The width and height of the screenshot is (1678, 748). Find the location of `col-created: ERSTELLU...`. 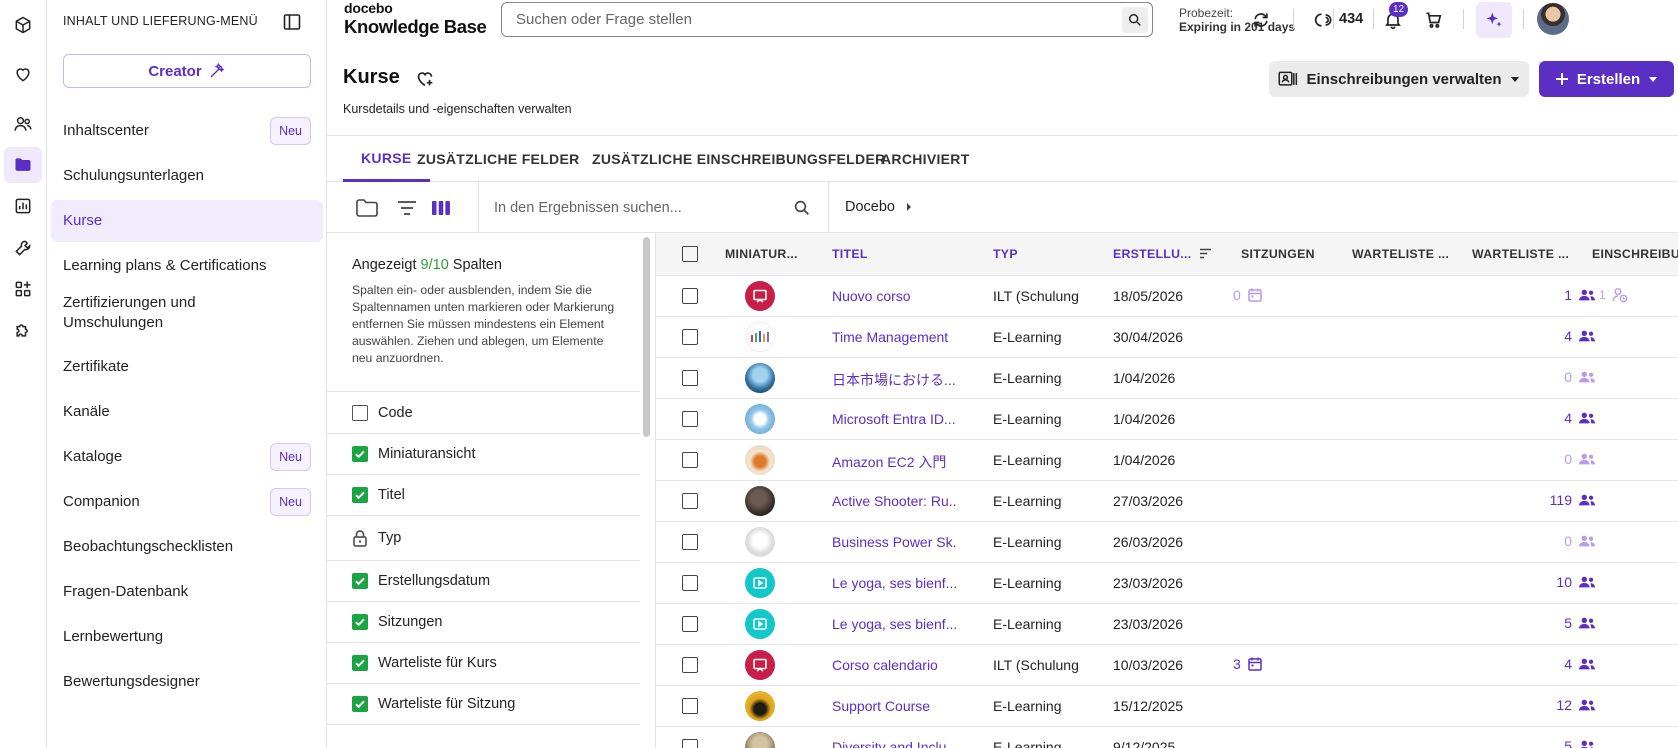

col-created: ERSTELLU... is located at coordinates (1162, 254).